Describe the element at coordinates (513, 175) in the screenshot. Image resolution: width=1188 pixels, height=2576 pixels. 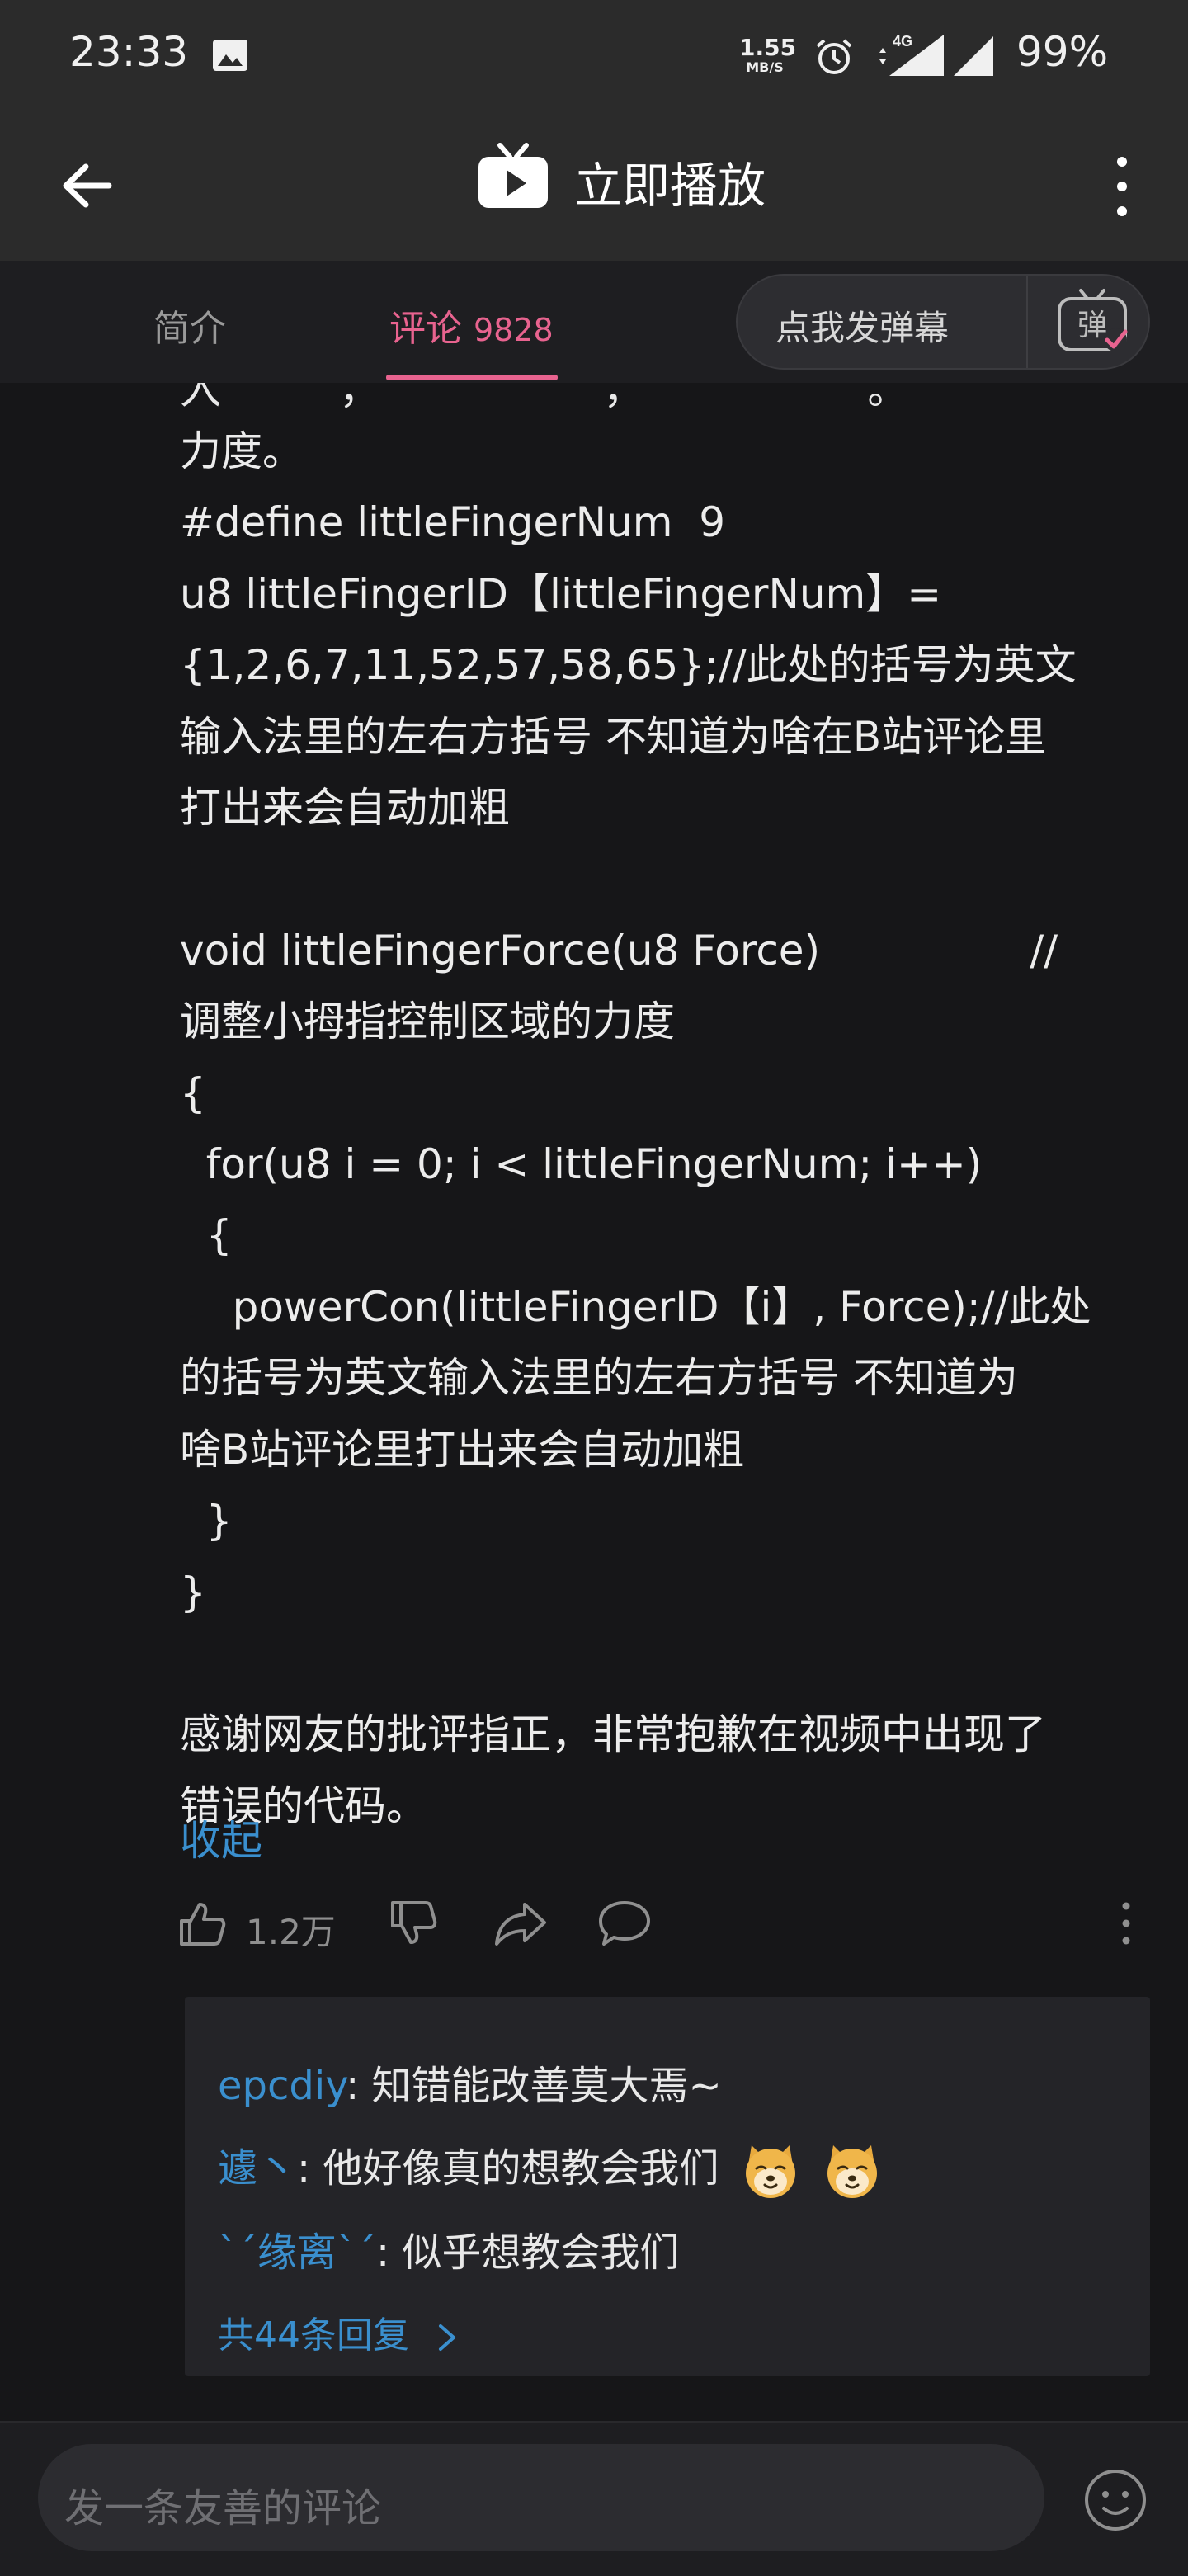
I see `tv-play-icon` at that location.